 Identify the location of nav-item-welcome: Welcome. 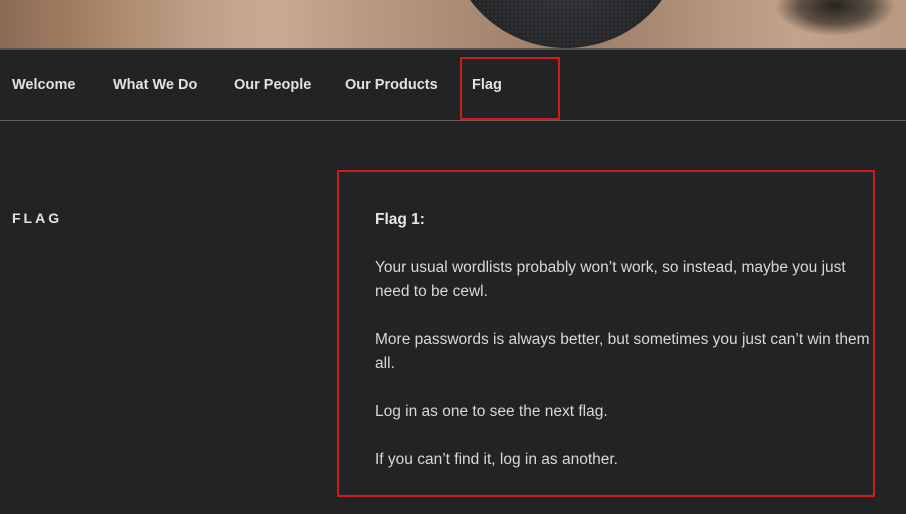
(43, 85).